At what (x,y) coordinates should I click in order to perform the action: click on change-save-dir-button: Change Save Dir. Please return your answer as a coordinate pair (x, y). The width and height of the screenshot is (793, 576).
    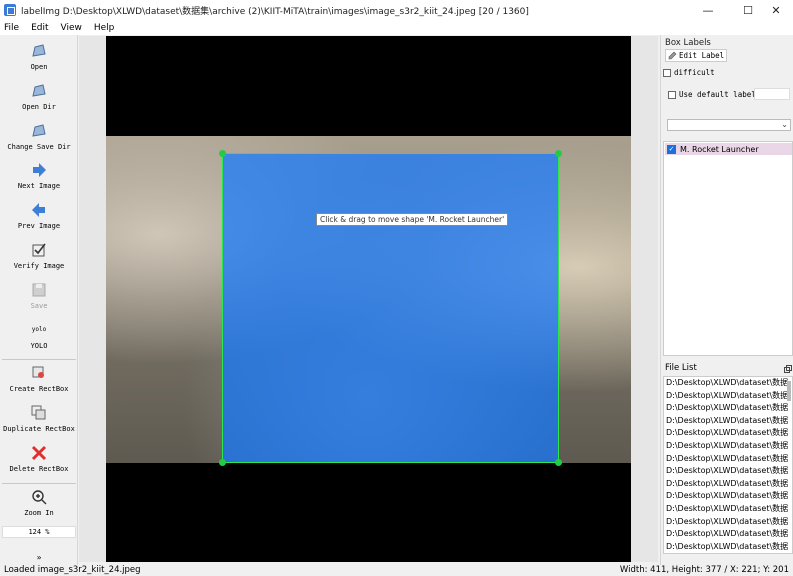
    Looking at the image, I should click on (39, 137).